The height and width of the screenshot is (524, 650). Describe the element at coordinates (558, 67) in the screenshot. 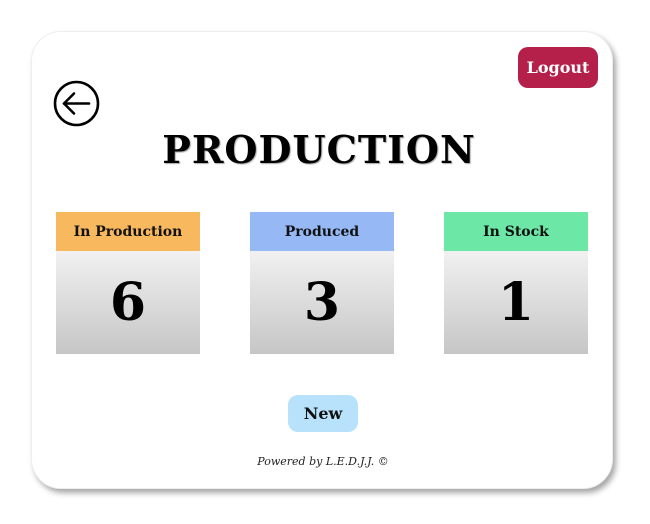

I see `logout-button: Logout` at that location.